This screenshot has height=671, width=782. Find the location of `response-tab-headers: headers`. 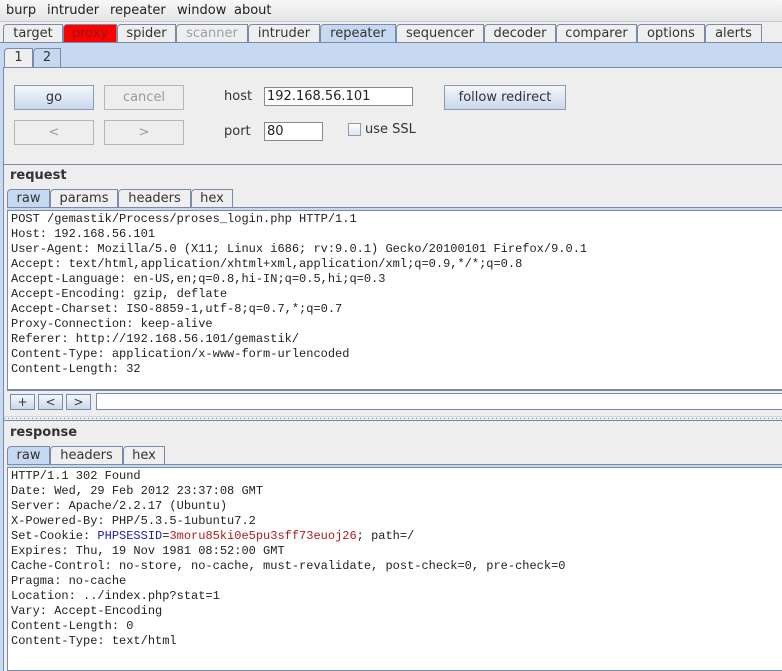

response-tab-headers: headers is located at coordinates (86, 455).